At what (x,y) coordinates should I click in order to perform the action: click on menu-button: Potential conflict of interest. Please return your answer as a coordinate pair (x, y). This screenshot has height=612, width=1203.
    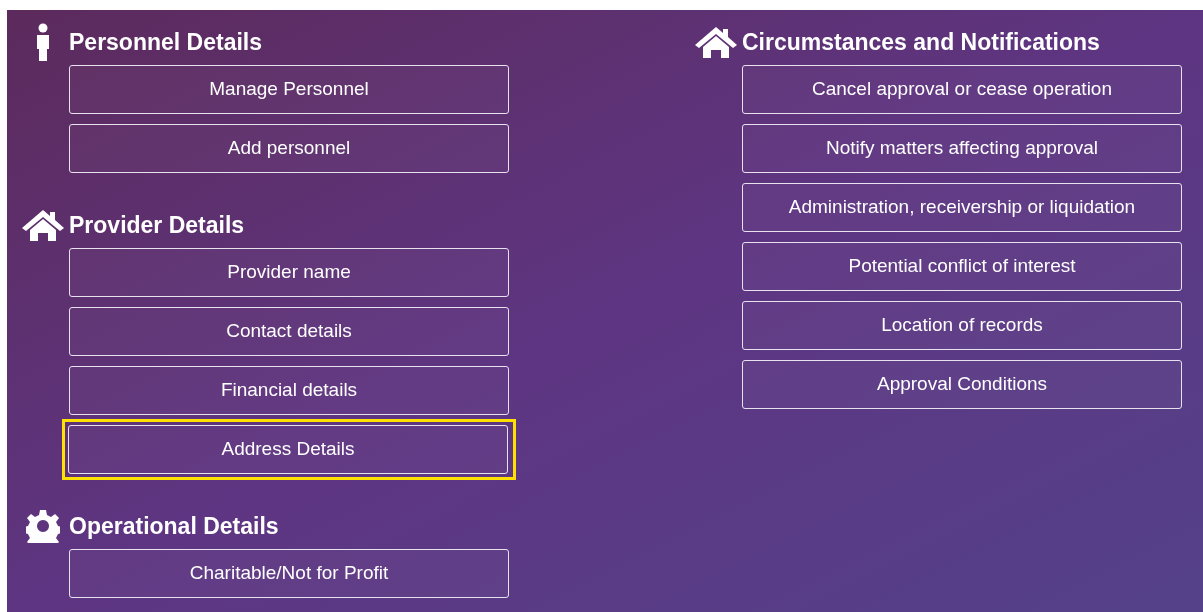
    Looking at the image, I should click on (962, 266).